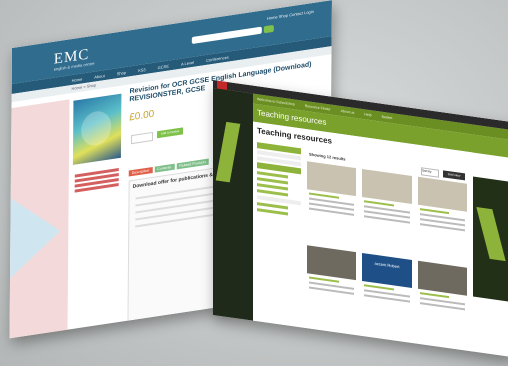 This screenshot has width=508, height=366. I want to click on nav-item: About, so click(99, 76).